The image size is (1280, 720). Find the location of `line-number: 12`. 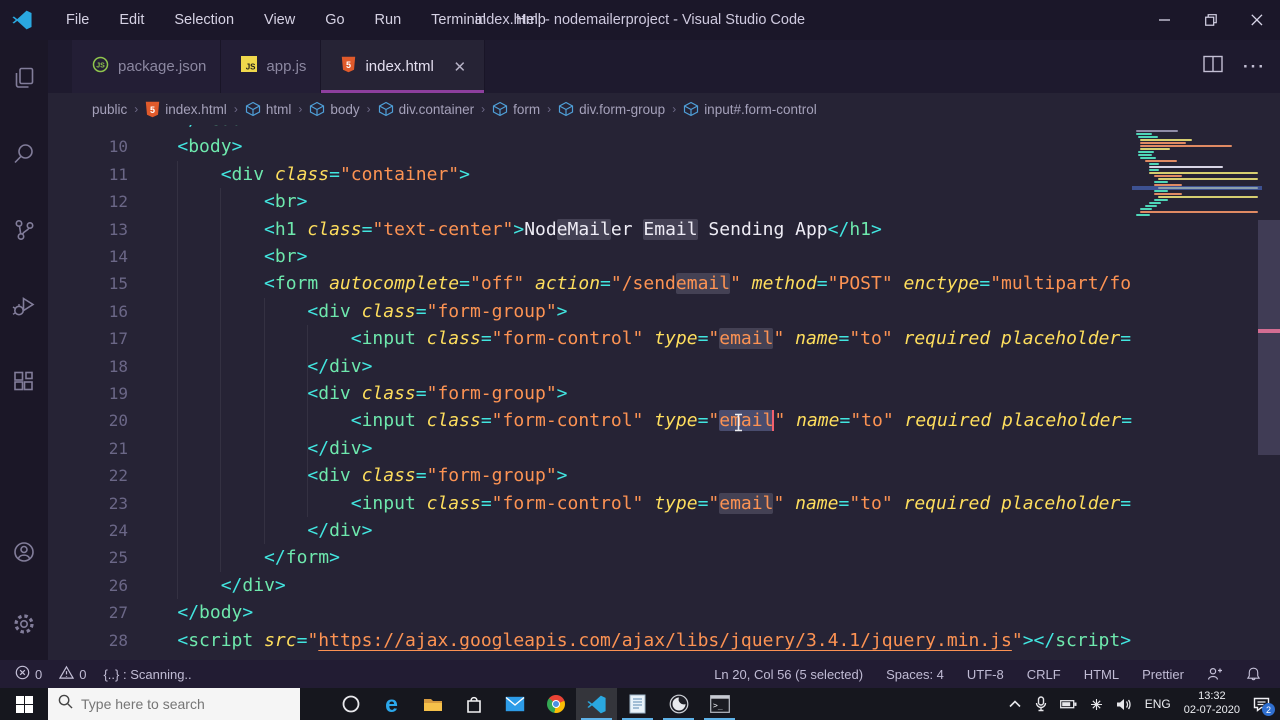

line-number: 12 is located at coordinates (118, 202).